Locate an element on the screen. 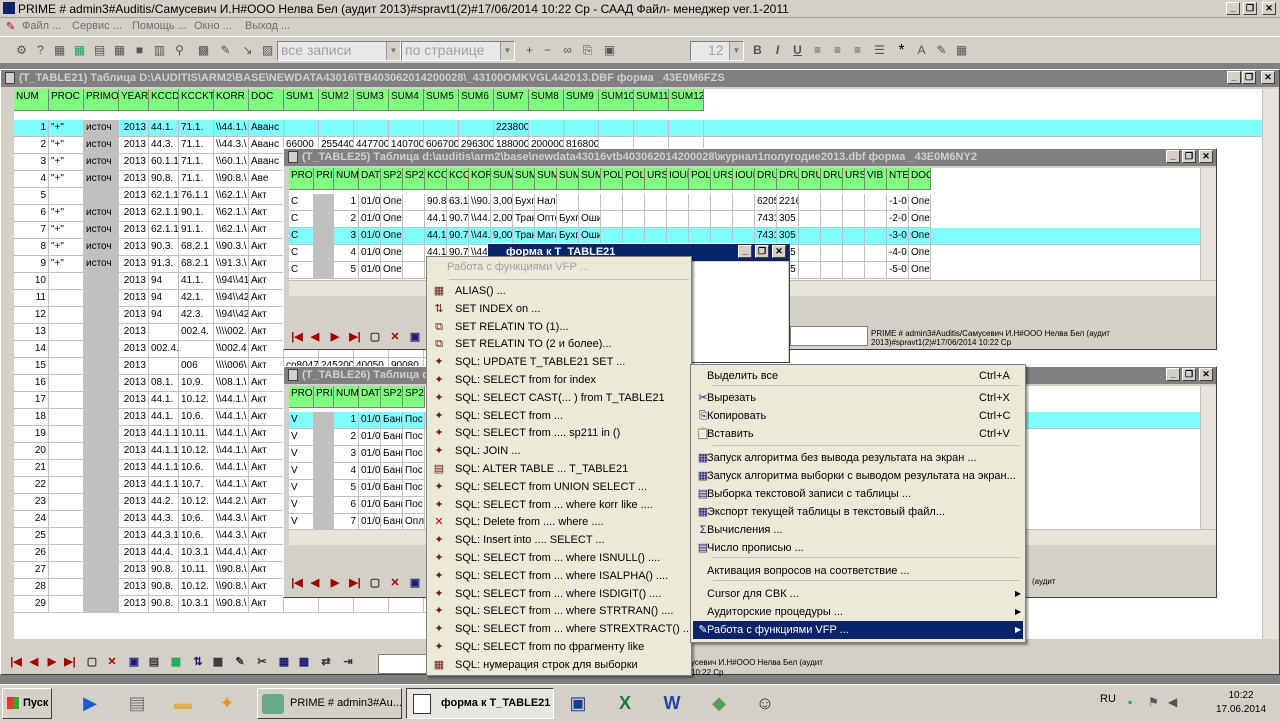 The height and width of the screenshot is (721, 1280). column-header: DOC is located at coordinates (266, 100).